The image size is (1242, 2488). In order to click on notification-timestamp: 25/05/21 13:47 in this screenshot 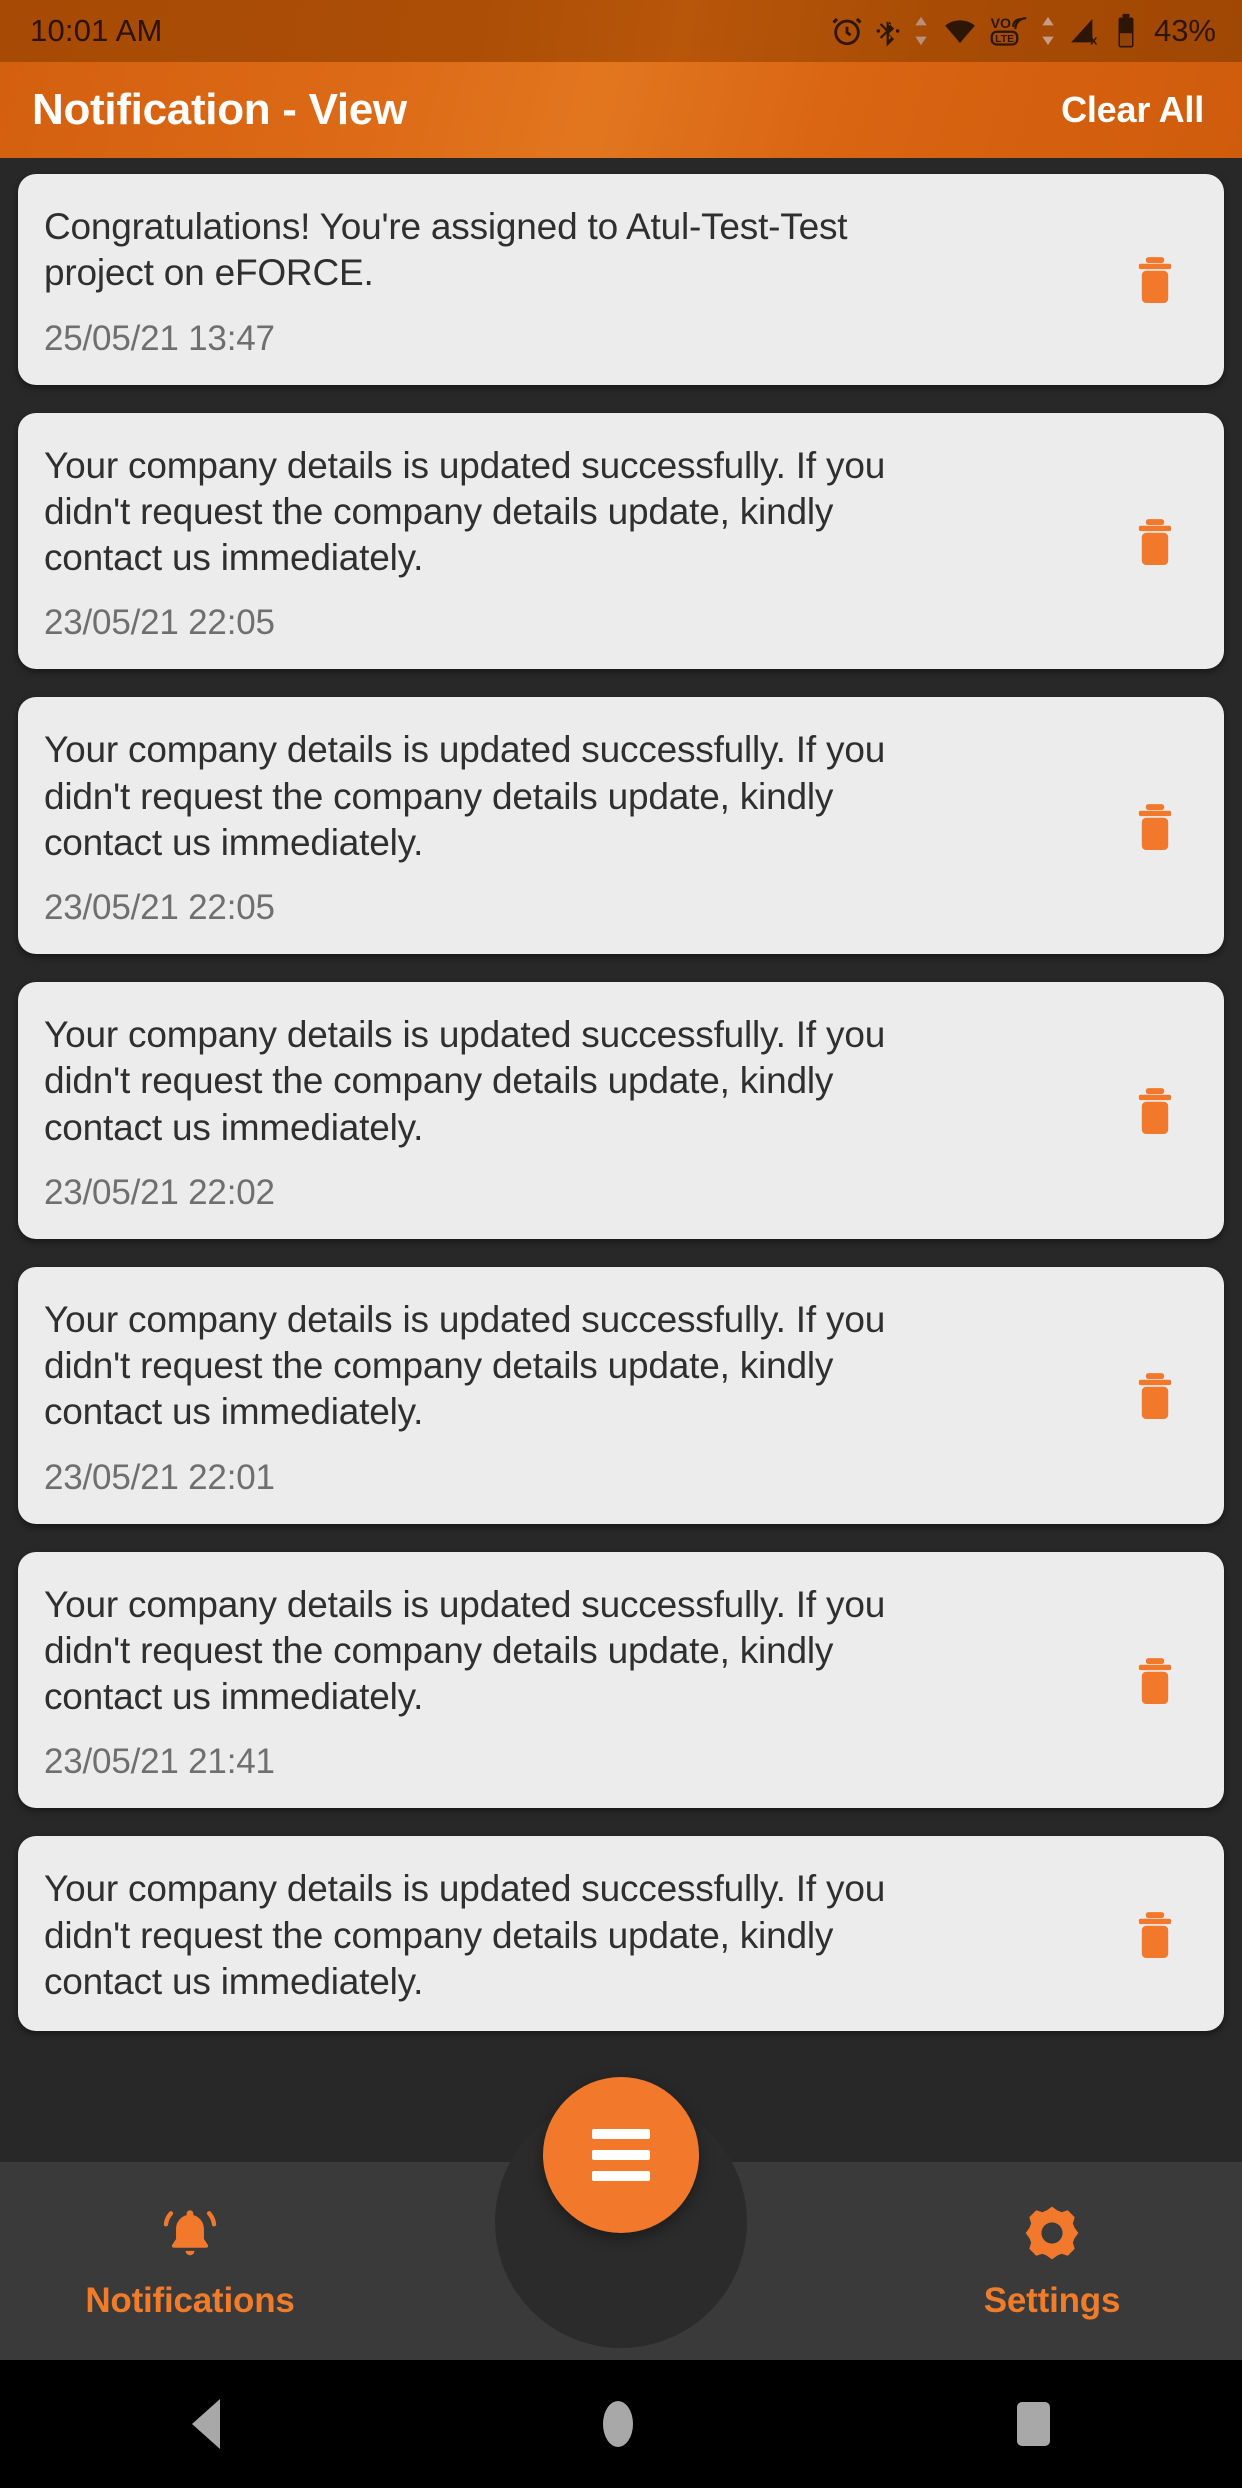, I will do `click(159, 338)`.